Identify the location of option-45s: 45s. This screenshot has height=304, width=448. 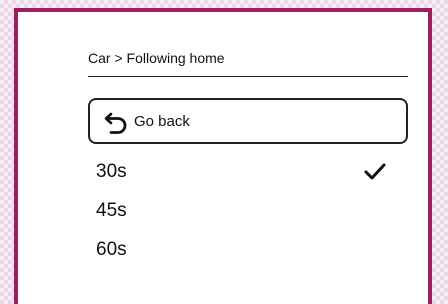
(246, 213).